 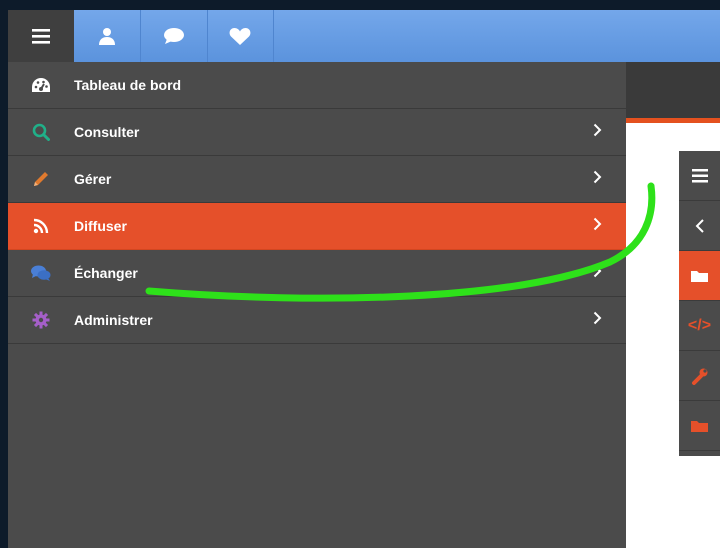 I want to click on secondary-panel: </>, so click(x=699, y=303).